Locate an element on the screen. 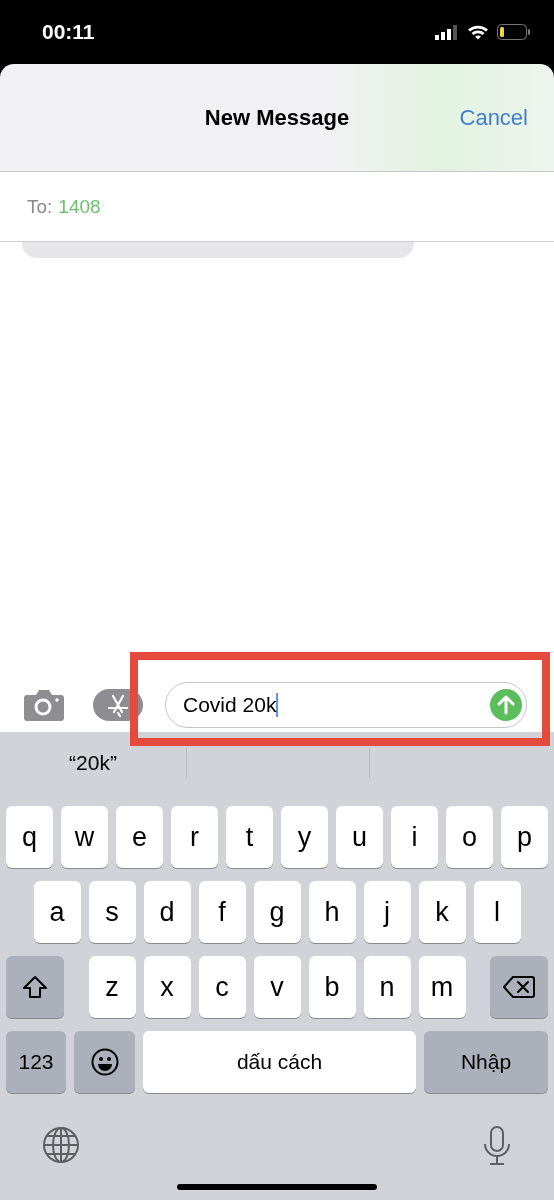  delete-icon is located at coordinates (519, 987).